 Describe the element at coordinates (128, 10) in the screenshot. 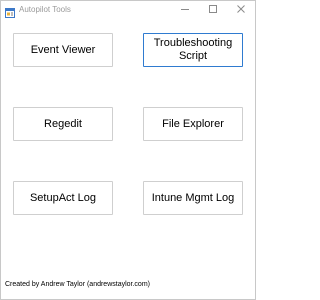

I see `title-bar: Autopilot Tools` at that location.